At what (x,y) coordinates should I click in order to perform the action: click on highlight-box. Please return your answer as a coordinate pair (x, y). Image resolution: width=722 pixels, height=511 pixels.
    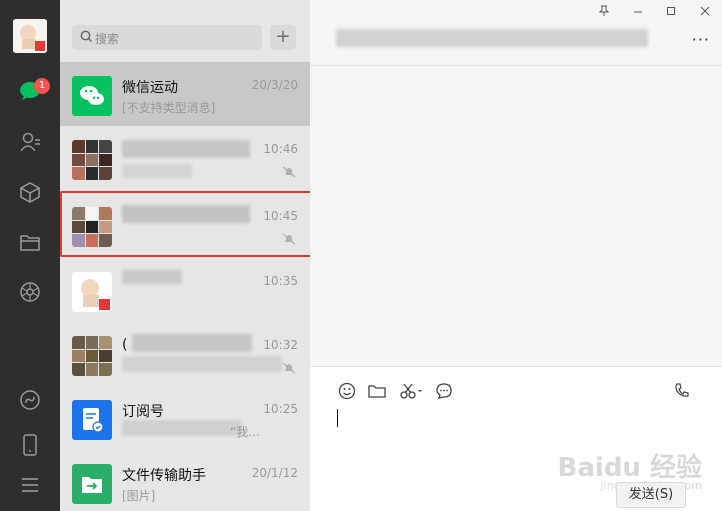
    Looking at the image, I should click on (187, 224).